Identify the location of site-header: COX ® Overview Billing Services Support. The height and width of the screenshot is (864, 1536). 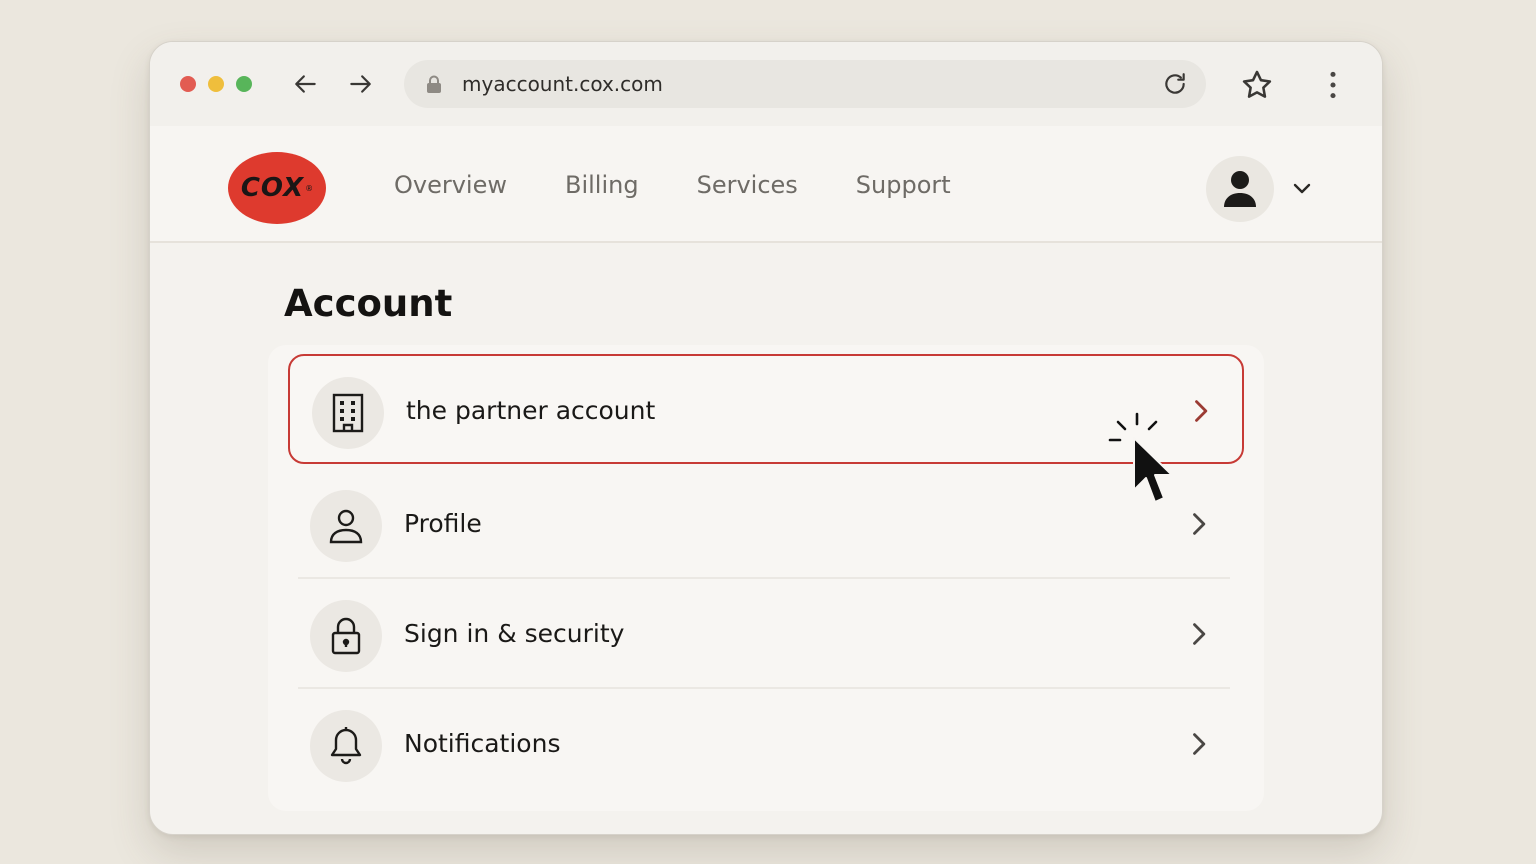
(766, 184).